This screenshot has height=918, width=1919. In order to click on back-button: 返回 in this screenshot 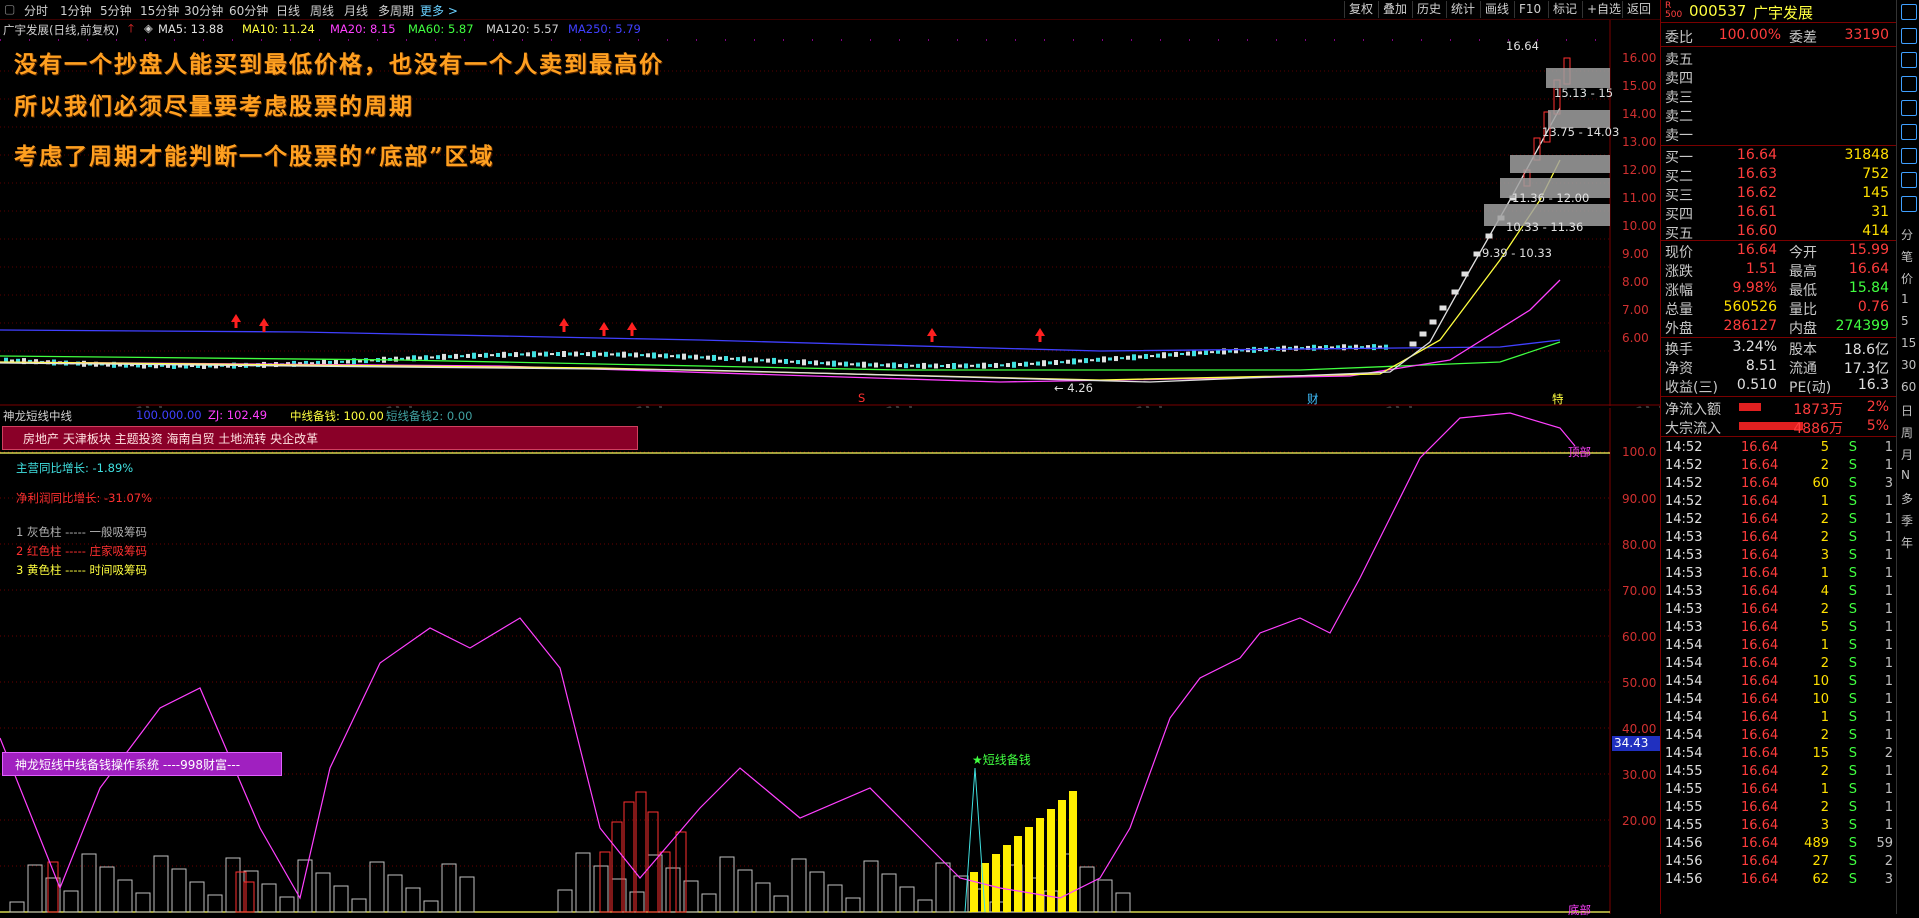, I will do `click(1638, 9)`.